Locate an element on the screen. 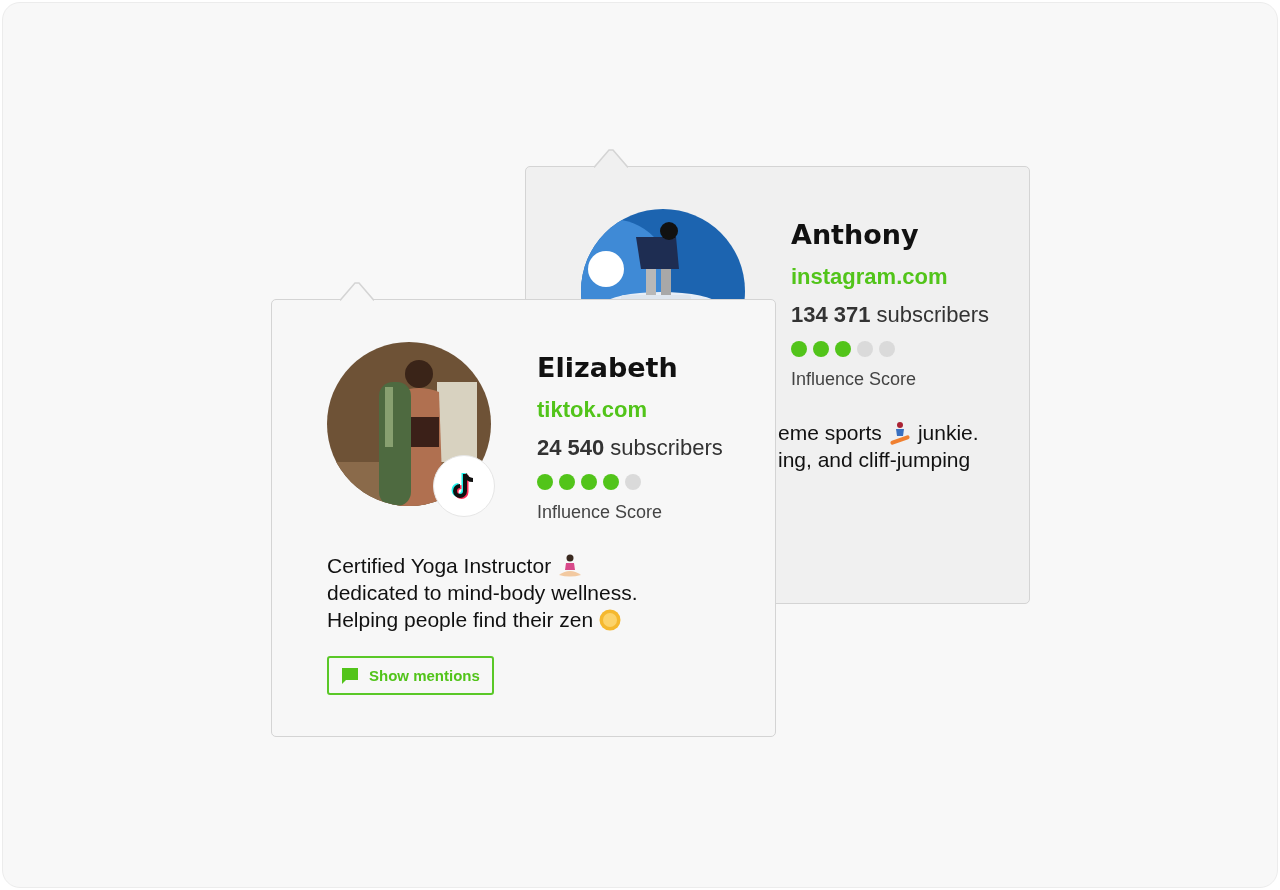  profile-name: Elizabeth is located at coordinates (608, 368).